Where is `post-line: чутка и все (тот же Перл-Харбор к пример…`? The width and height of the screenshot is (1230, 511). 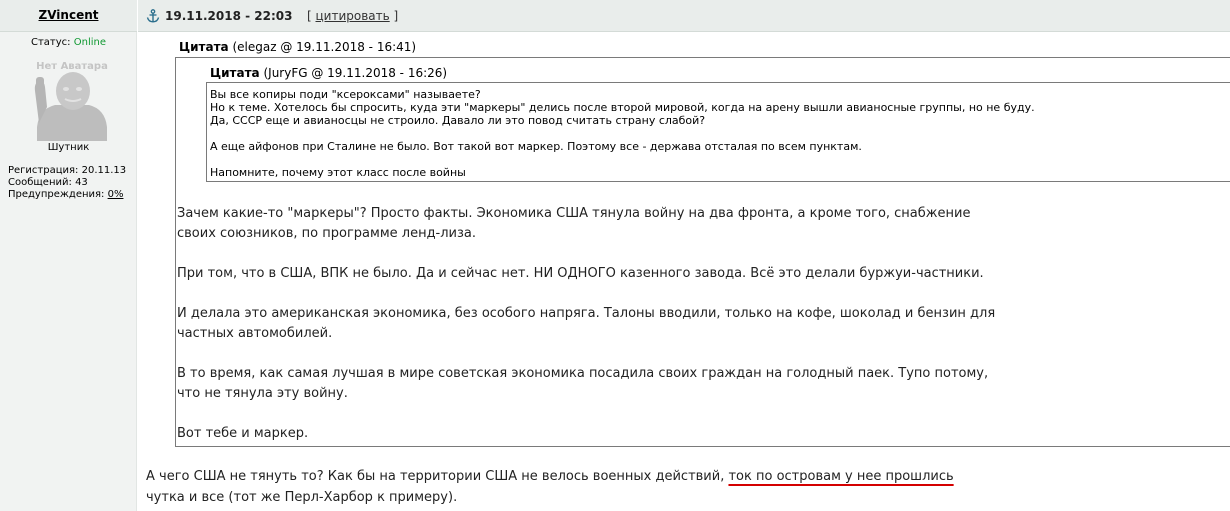
post-line: чутка и все (тот же Перл-Харбор к пример… is located at coordinates (302, 497).